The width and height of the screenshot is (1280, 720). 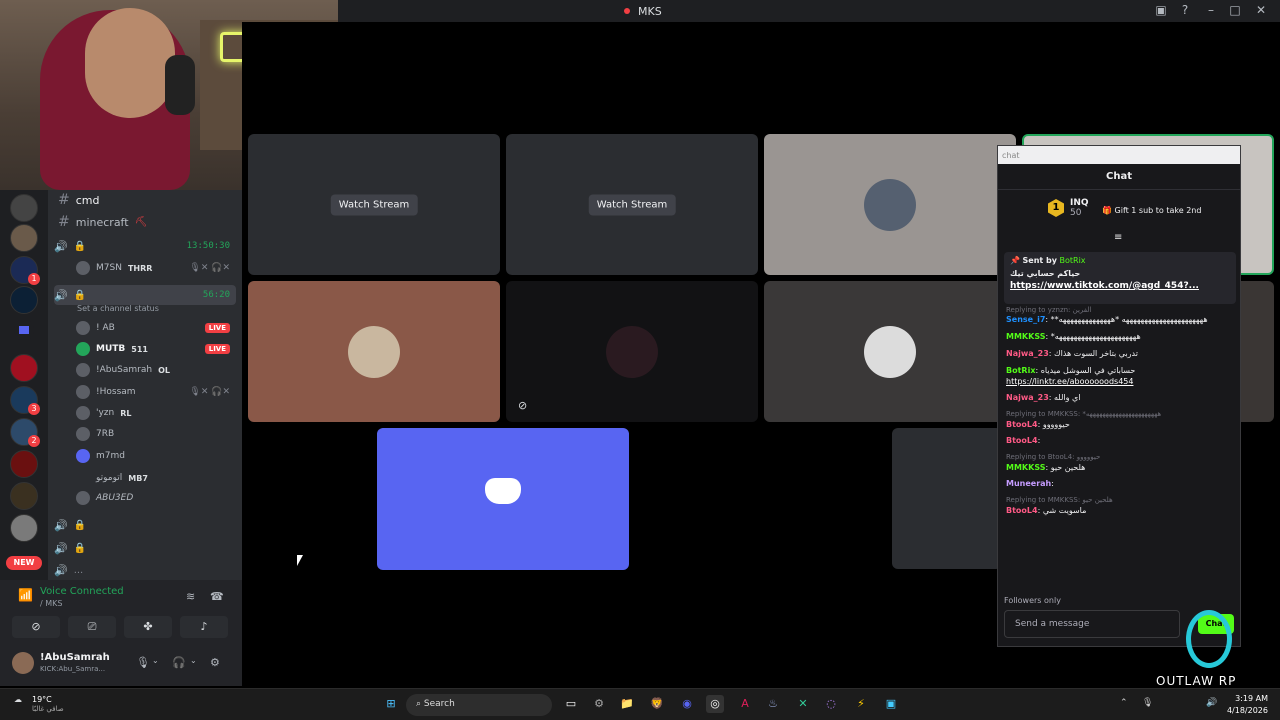 What do you see at coordinates (155, 413) in the screenshot?
I see `voice-member: 'yzn RL` at bounding box center [155, 413].